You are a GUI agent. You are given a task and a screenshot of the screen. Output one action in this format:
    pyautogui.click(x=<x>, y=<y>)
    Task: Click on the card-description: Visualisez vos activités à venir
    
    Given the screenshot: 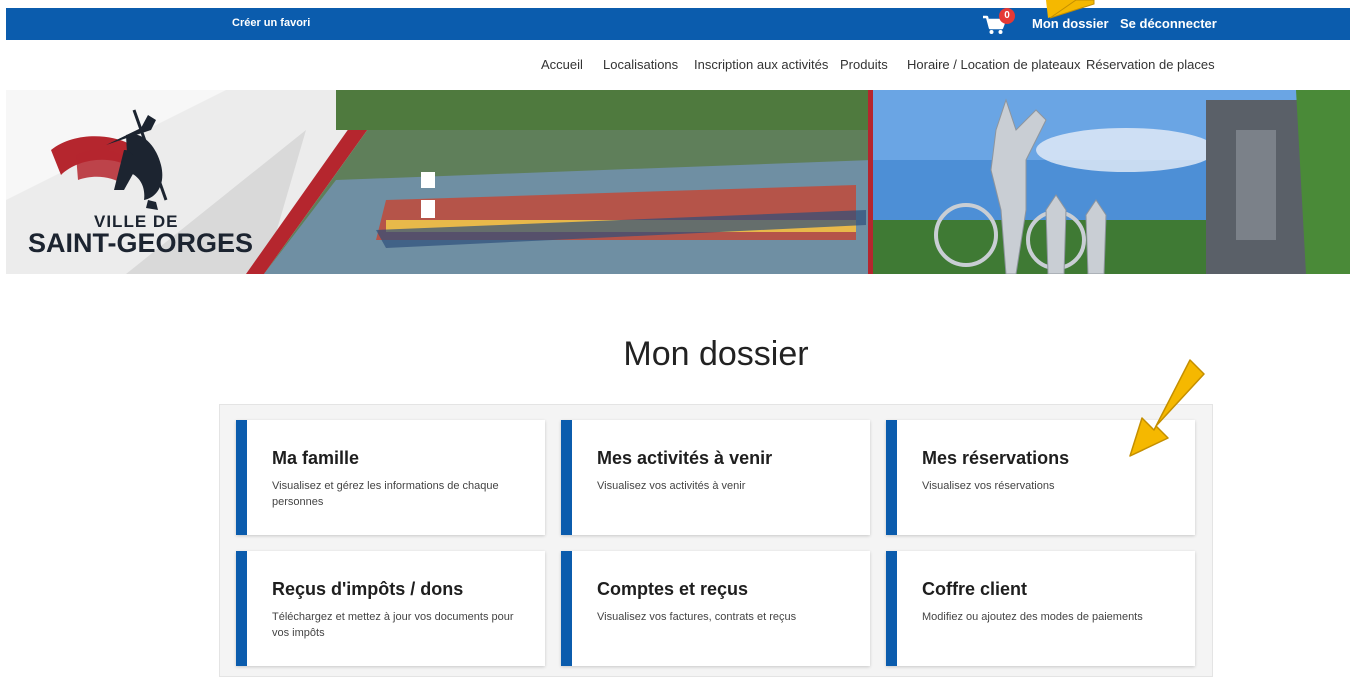 What is the action you would take?
    pyautogui.click(x=671, y=486)
    